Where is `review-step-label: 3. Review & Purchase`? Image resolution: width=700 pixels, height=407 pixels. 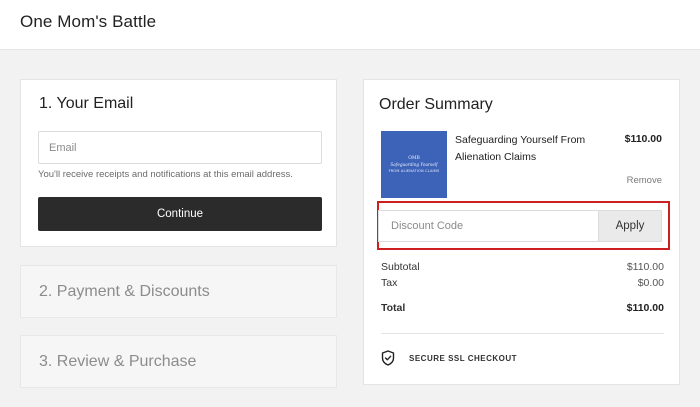
review-step-label: 3. Review & Purchase is located at coordinates (118, 361).